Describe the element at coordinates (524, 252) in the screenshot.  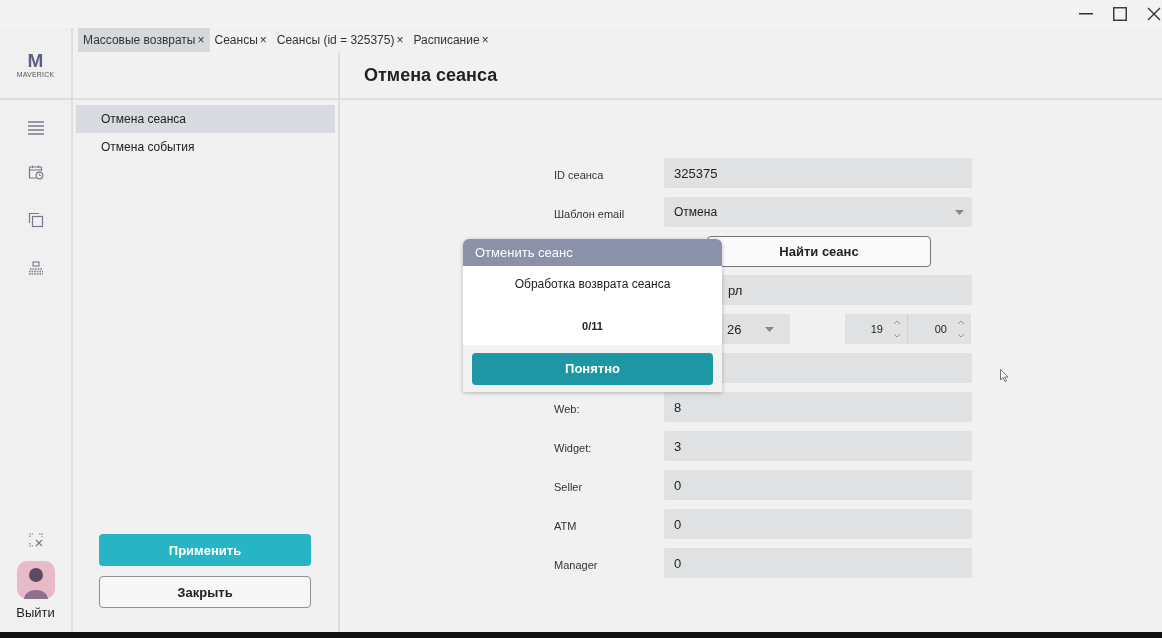
I see `dialog-title: Отменить сеанс` at that location.